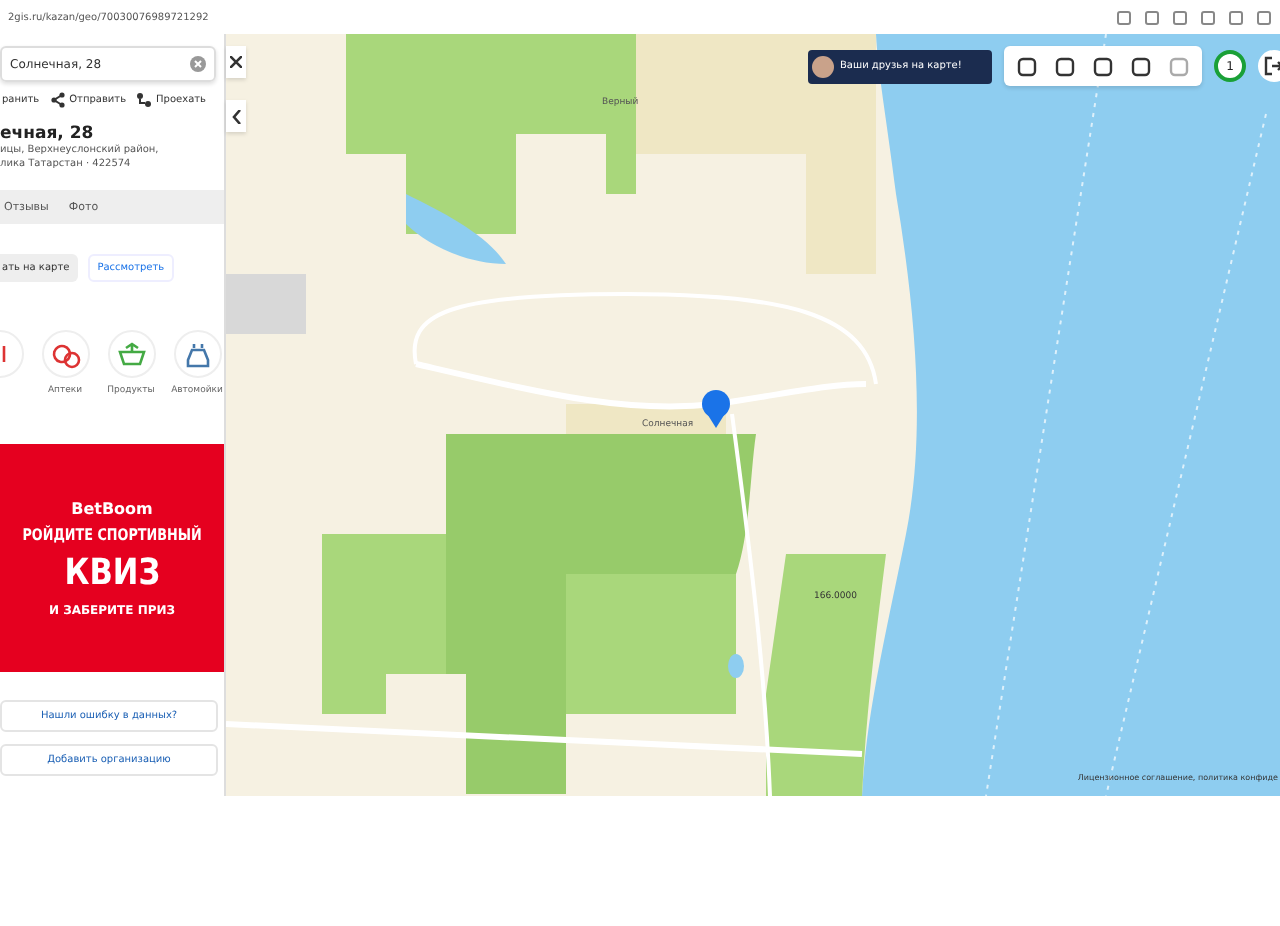 This screenshot has width=1280, height=926. Describe the element at coordinates (144, 100) in the screenshot. I see `route-icon` at that location.